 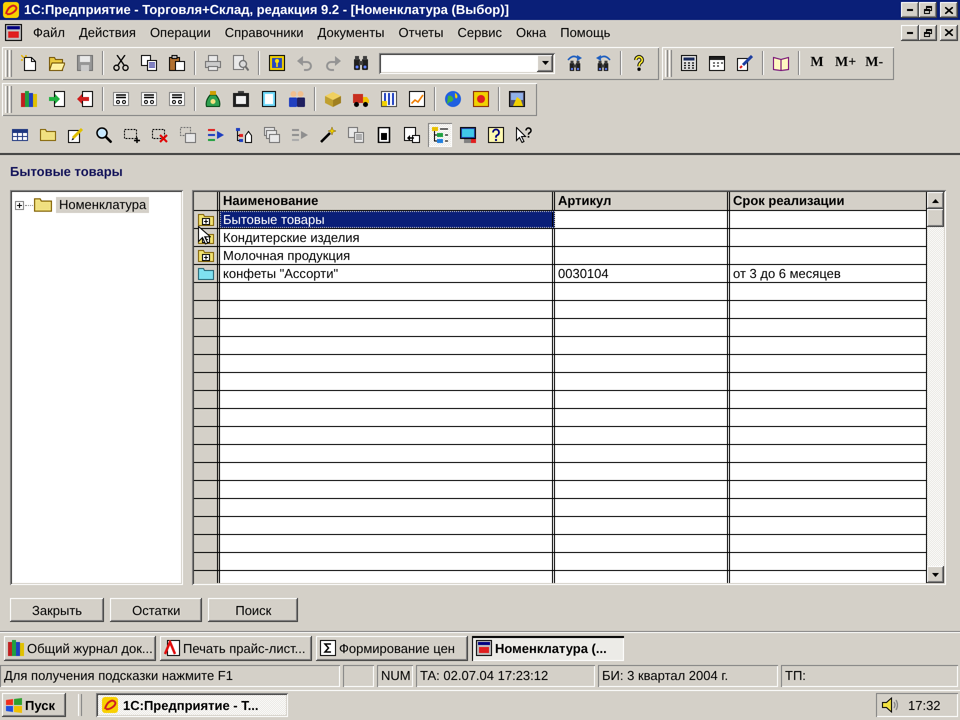 I want to click on new-row-icon, so click(x=132, y=135).